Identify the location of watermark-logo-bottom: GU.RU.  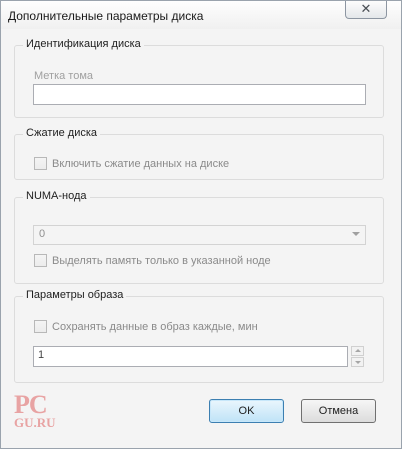
(35, 422).